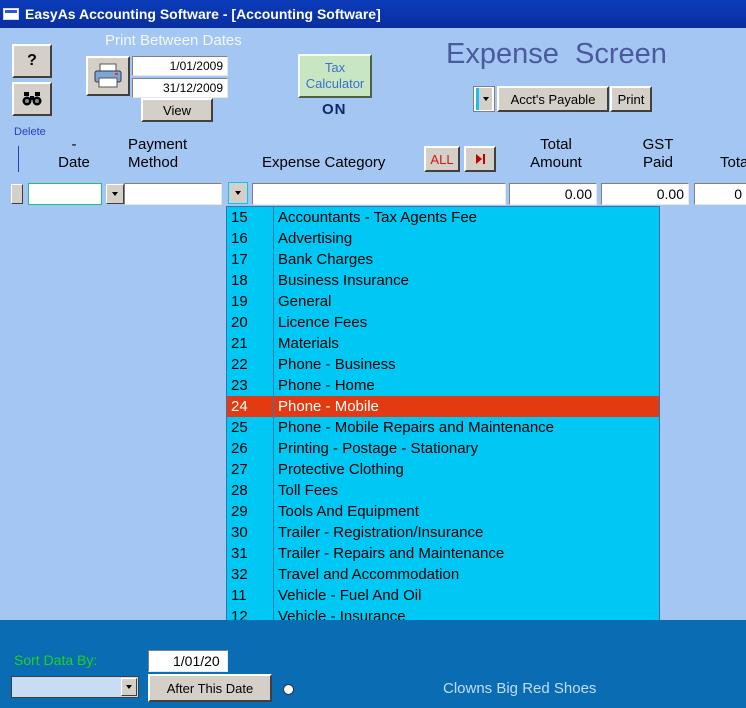  I want to click on binoculars-icon, so click(32, 99).